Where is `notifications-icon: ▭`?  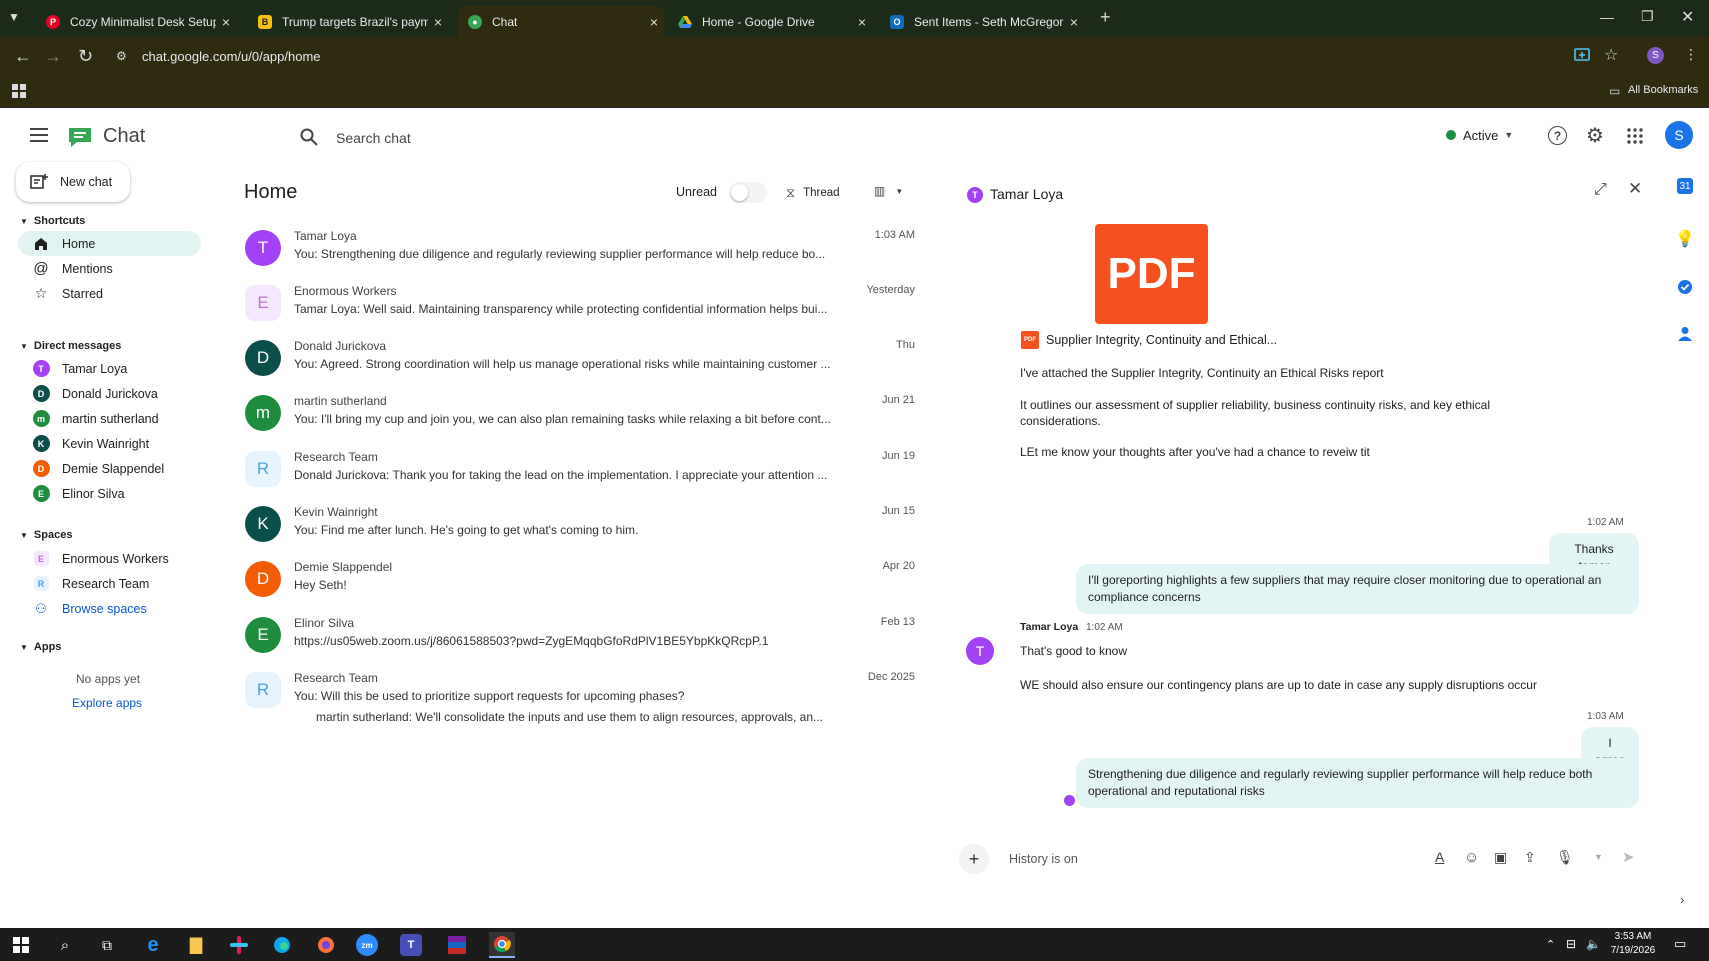
notifications-icon: ▭ is located at coordinates (1680, 944).